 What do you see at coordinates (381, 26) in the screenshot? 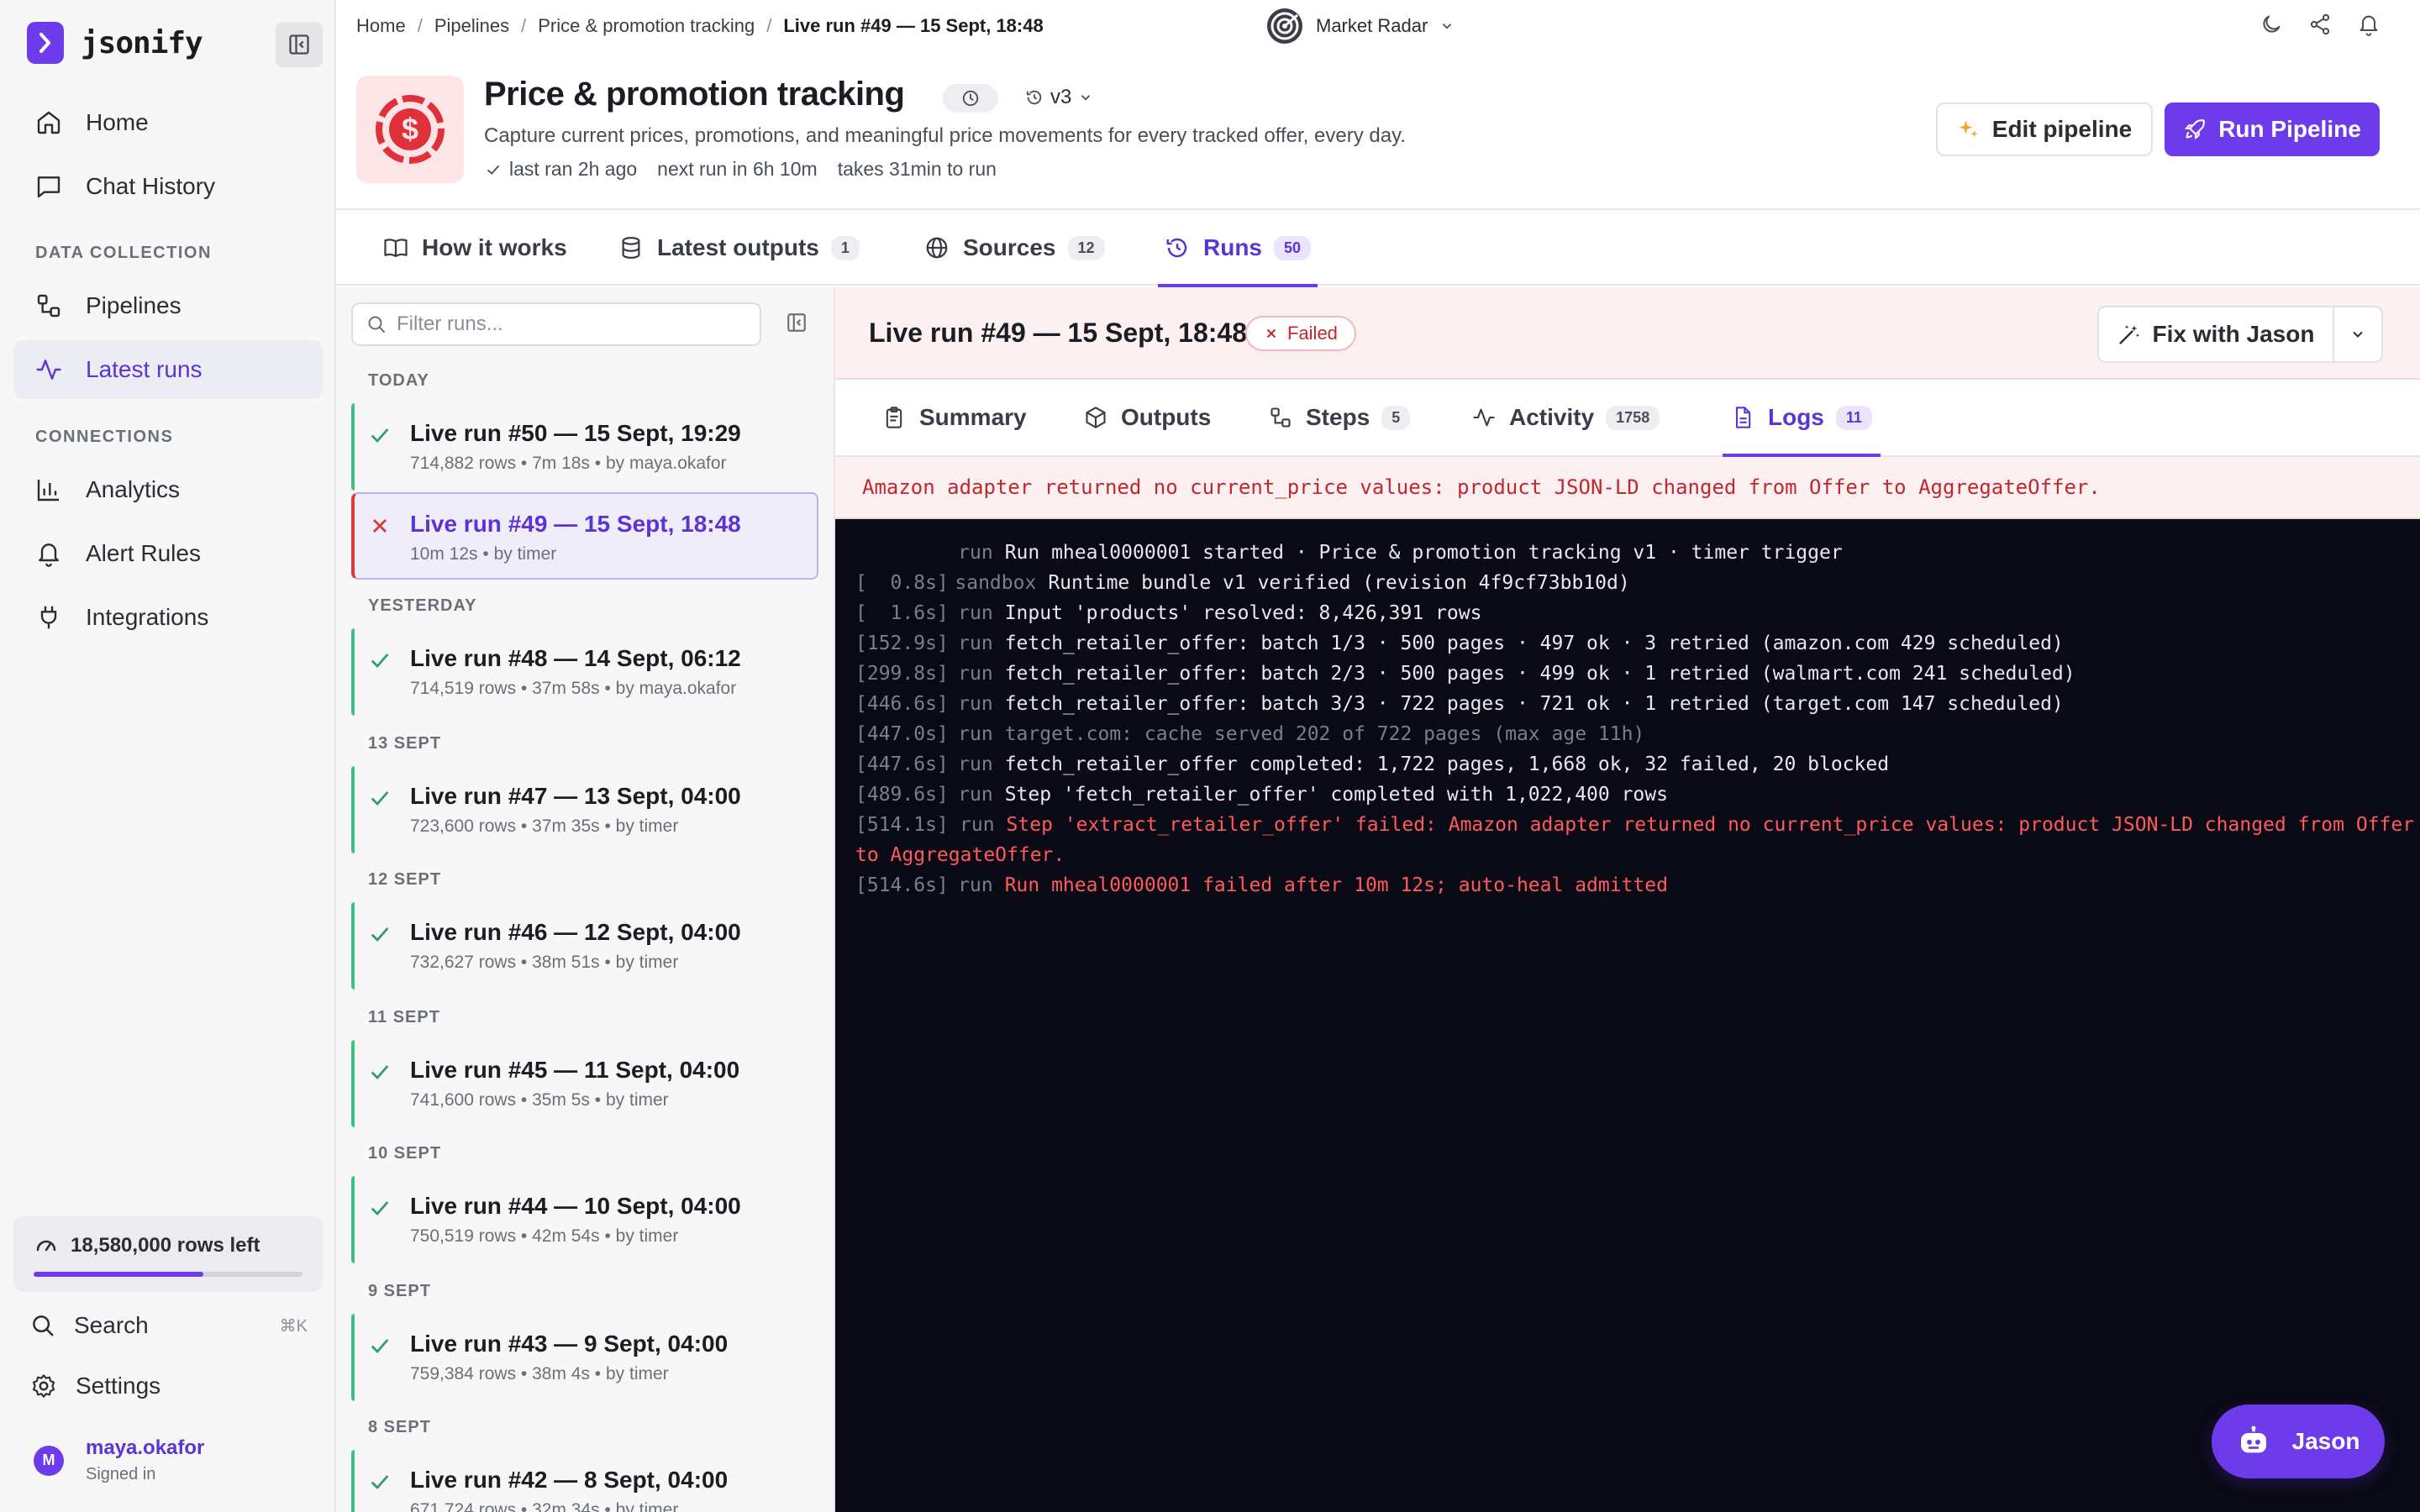
I see `breadcrumb-home: Home` at bounding box center [381, 26].